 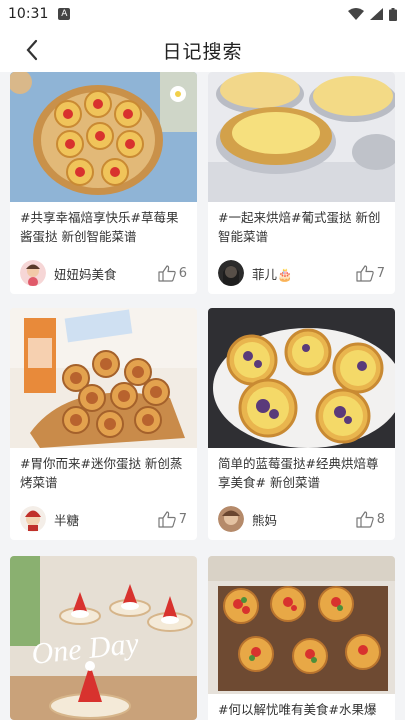 I want to click on page-title: 日记搜索, so click(x=202, y=51).